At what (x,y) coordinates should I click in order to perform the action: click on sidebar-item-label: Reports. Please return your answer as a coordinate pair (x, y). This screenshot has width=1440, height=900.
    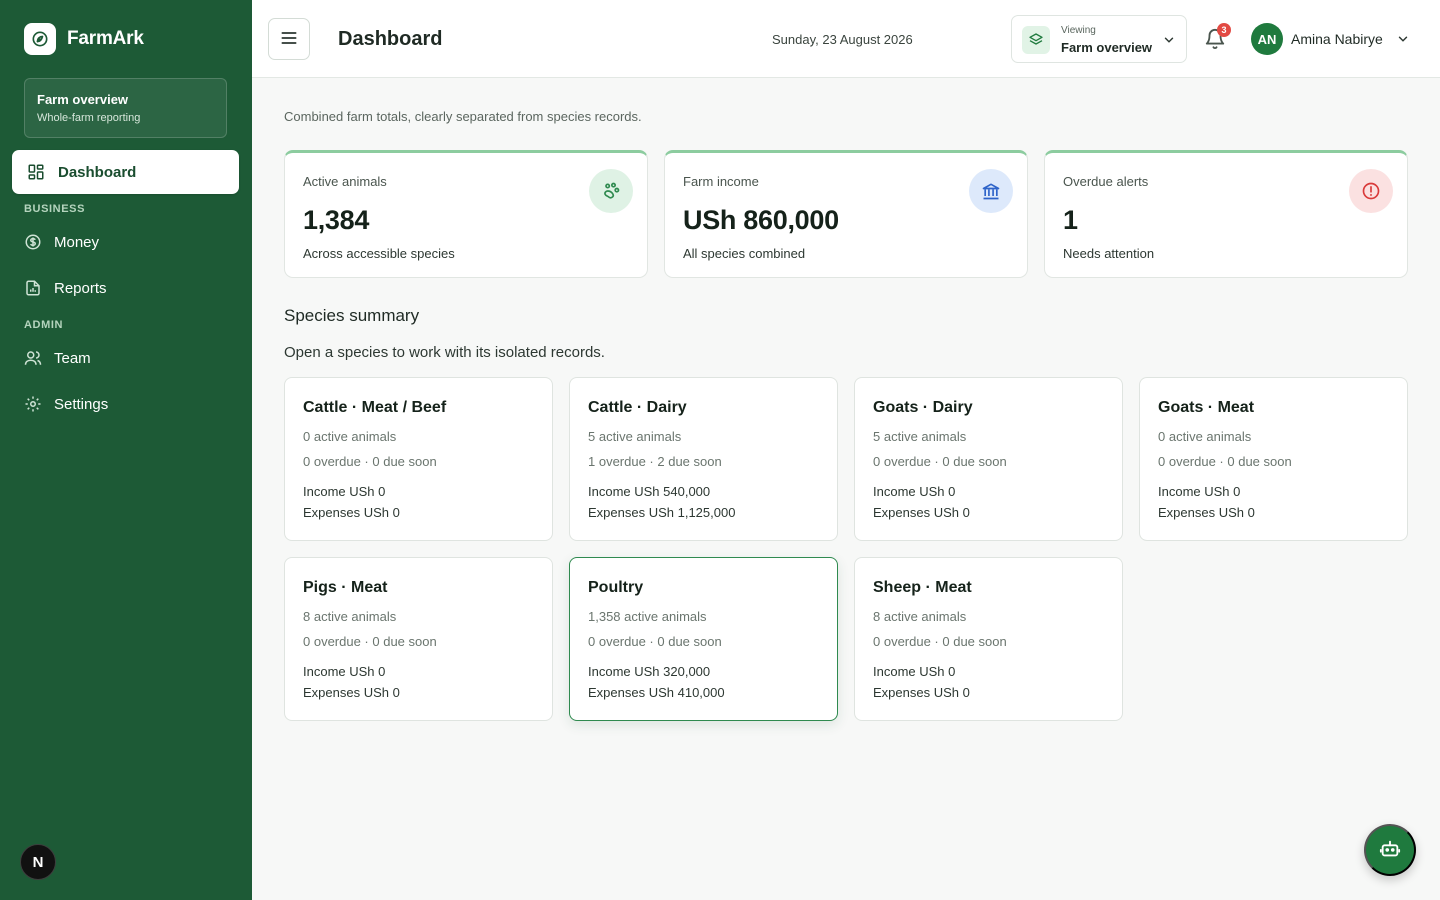
    Looking at the image, I should click on (80, 288).